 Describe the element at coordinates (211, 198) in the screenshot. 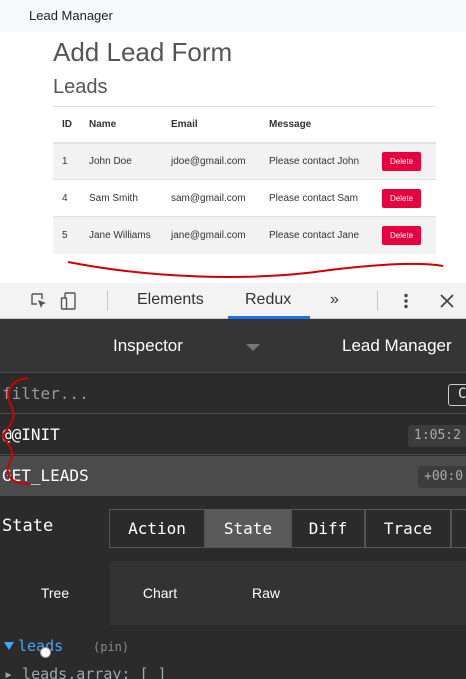

I see `cell-email: sam@gmail.com` at that location.